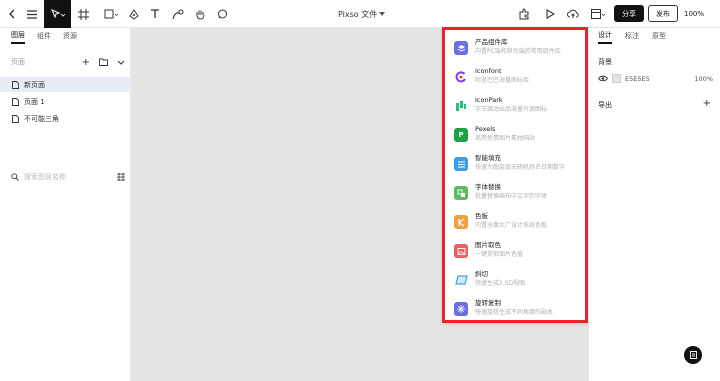 The height and width of the screenshot is (381, 720). Describe the element at coordinates (511, 225) in the screenshot. I see `plugin-desc: 内置全面大厂设计系统色板` at that location.